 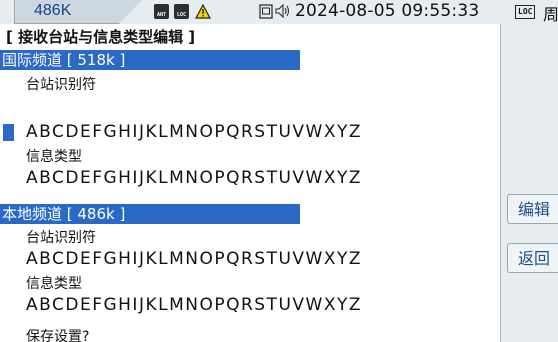 I want to click on status-bar: 486K ANT LOC 2024-08-05 09:55:33 LOC 周, so click(x=279, y=12).